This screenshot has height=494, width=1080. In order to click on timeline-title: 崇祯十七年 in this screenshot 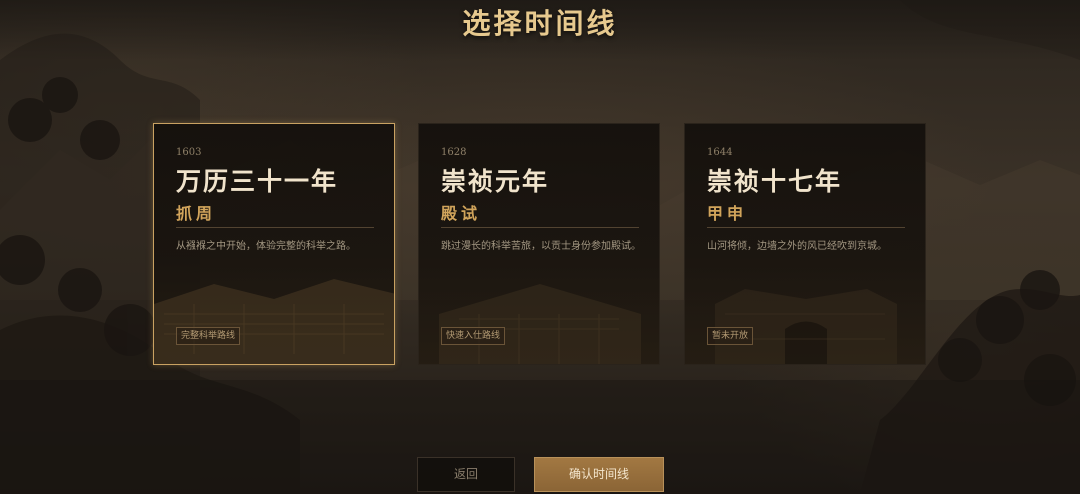, I will do `click(775, 181)`.